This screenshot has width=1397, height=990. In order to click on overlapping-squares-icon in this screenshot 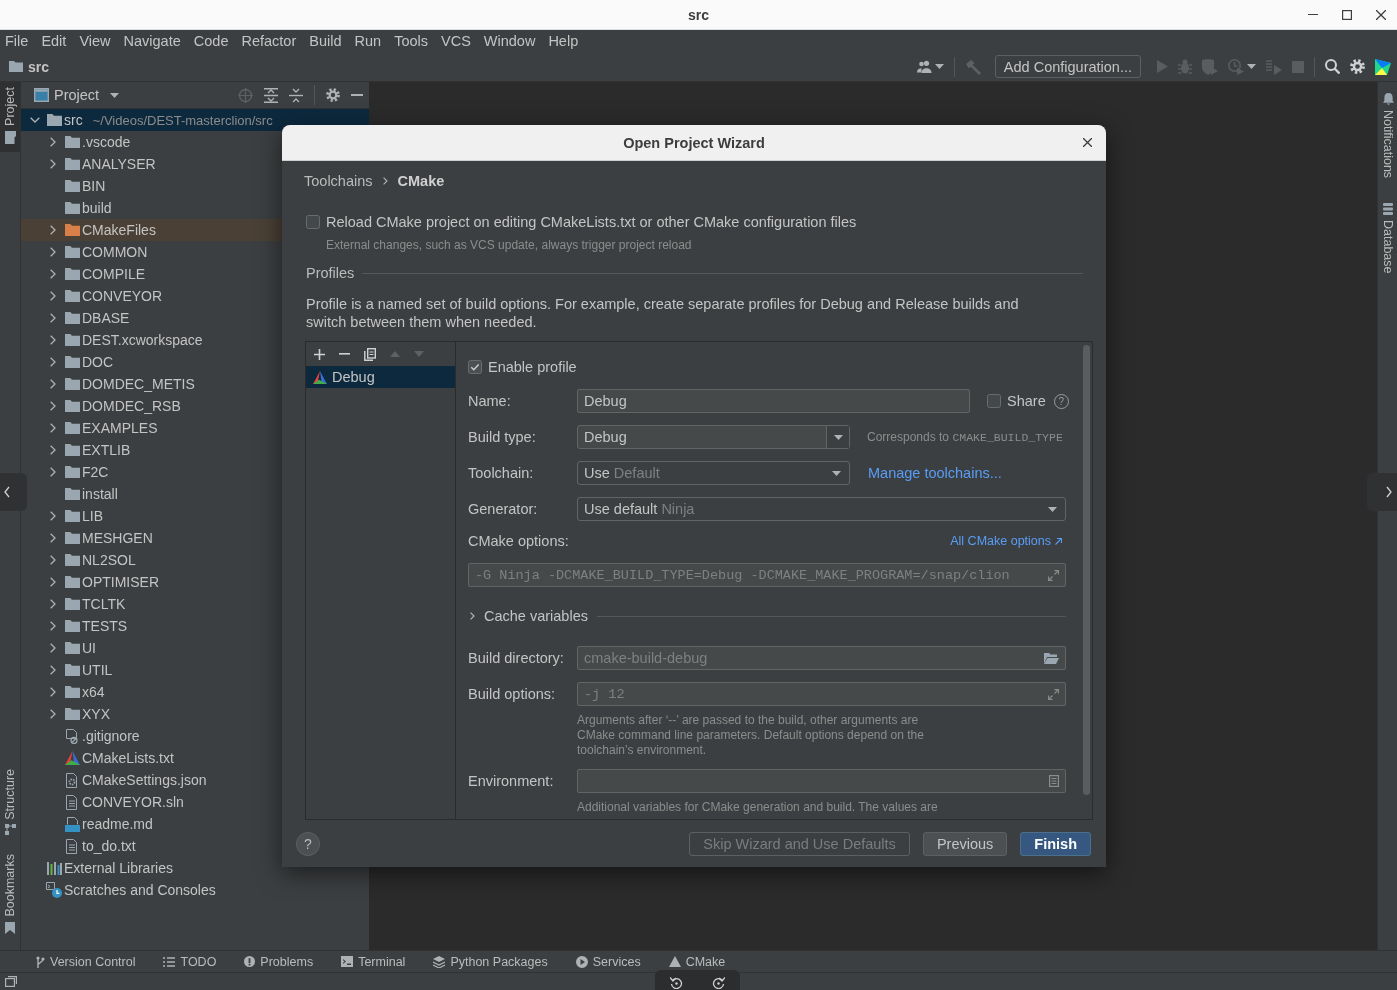, I will do `click(11, 981)`.